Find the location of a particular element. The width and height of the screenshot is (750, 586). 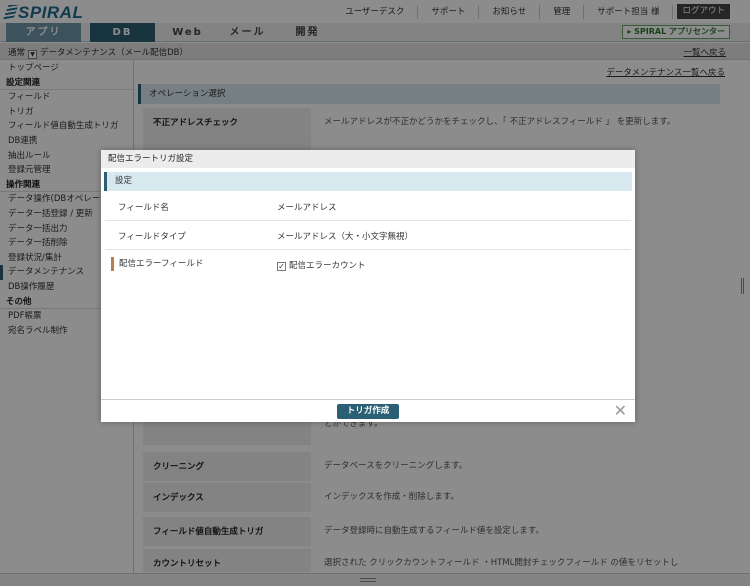

field-type-value: メールアドレス（大・小文字無視） is located at coordinates (345, 237).